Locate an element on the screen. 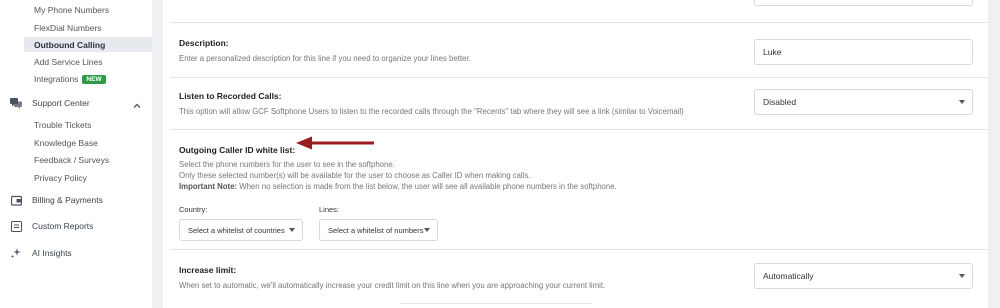 The image size is (1000, 308). increase-limit-value: Automatically is located at coordinates (788, 276).